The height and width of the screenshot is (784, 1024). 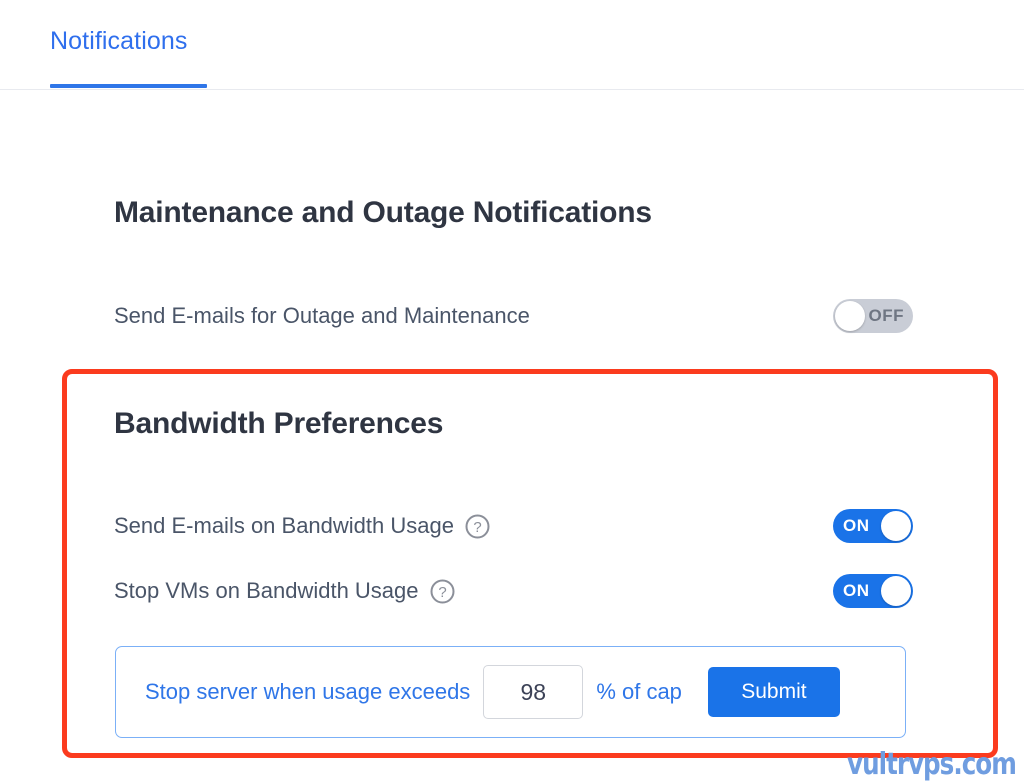 What do you see at coordinates (512, 45) in the screenshot?
I see `tab-bar: Notifications` at bounding box center [512, 45].